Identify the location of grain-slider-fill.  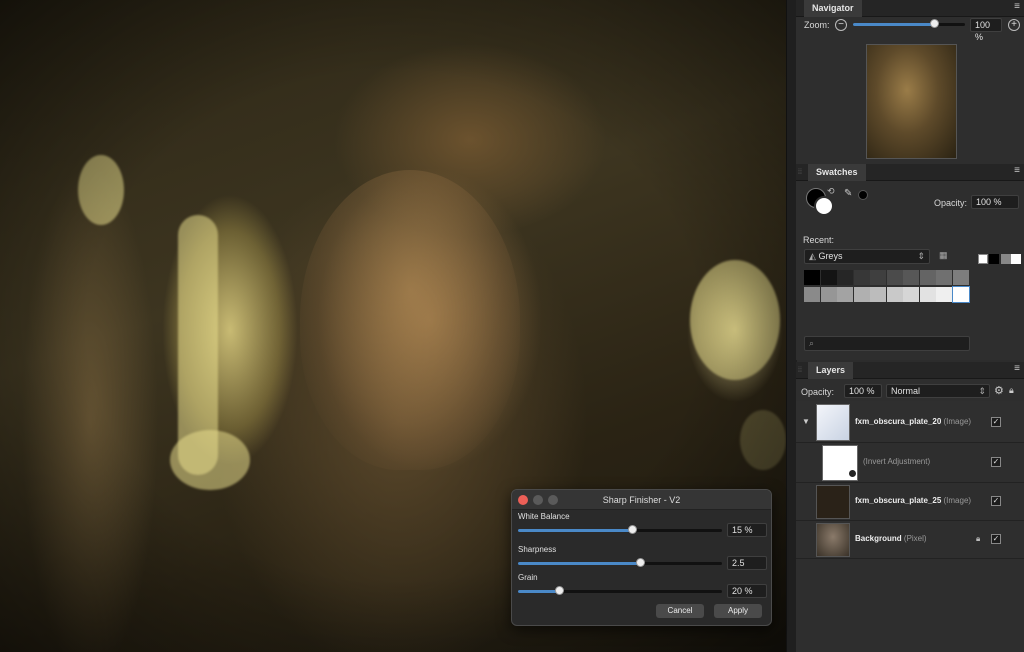
(538, 591).